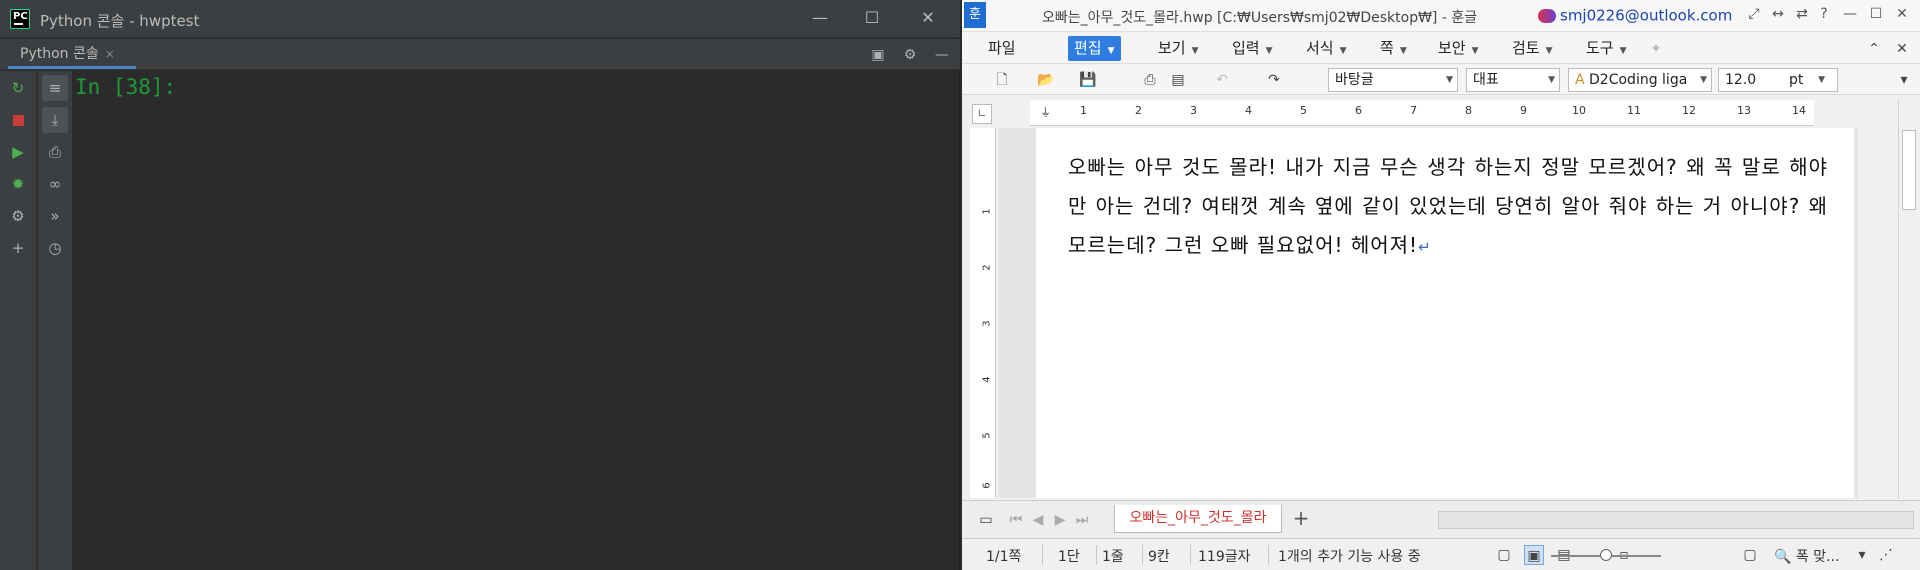 The width and height of the screenshot is (1920, 570). Describe the element at coordinates (1082, 520) in the screenshot. I see `last-tab-icon: ⏭` at that location.